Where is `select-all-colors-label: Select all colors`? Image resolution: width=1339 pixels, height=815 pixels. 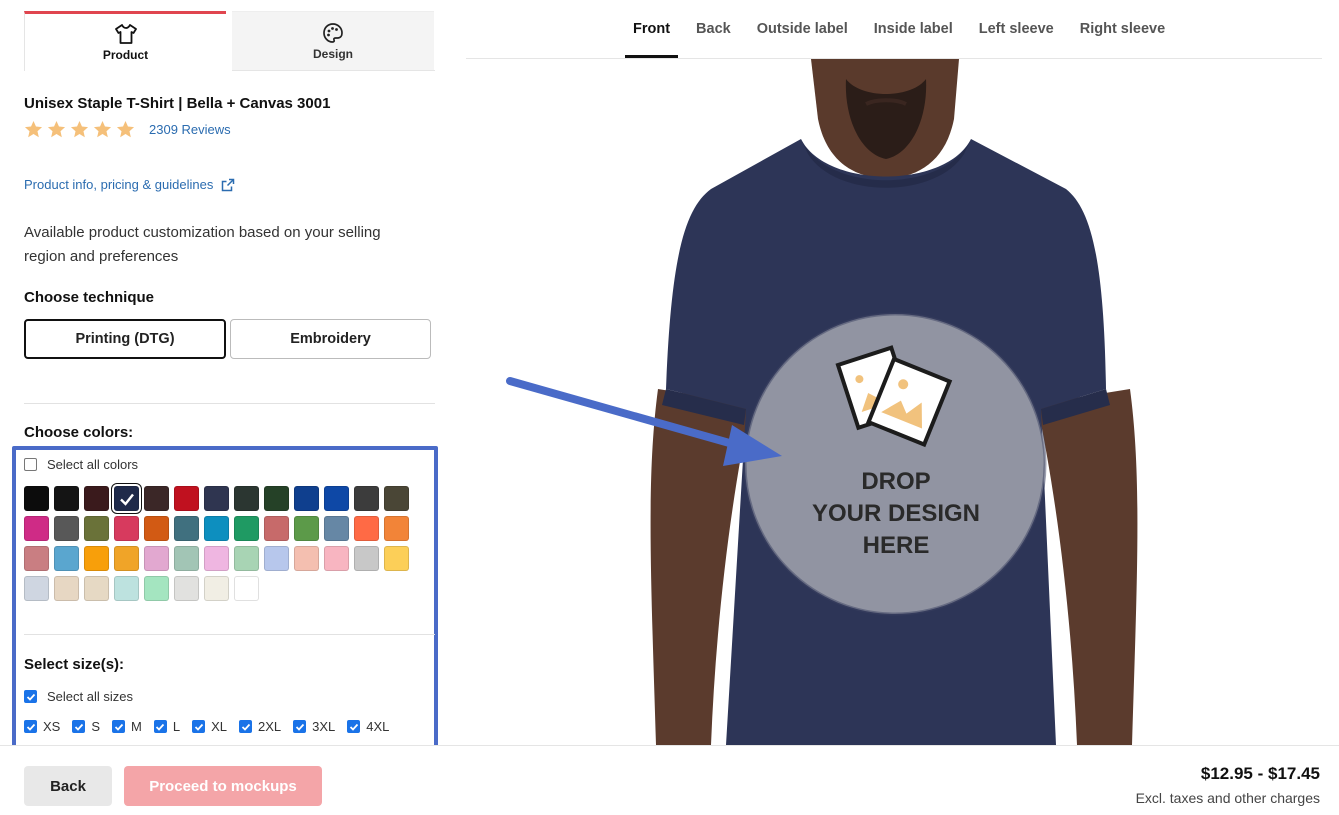 select-all-colors-label: Select all colors is located at coordinates (93, 464).